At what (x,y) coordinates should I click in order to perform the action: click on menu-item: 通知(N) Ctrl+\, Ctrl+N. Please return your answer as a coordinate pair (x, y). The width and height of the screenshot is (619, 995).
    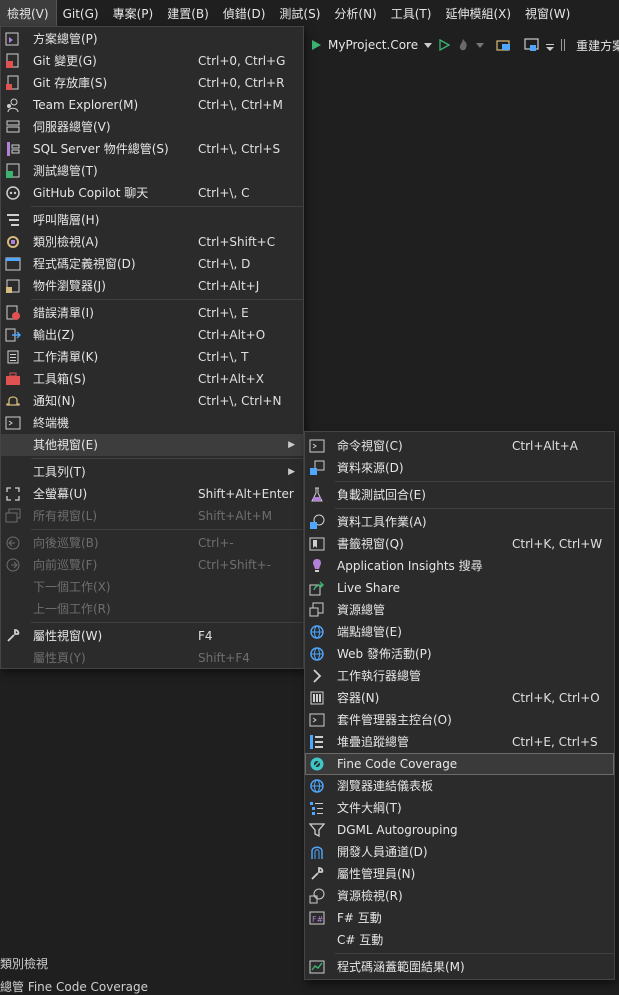
    Looking at the image, I should click on (152, 401).